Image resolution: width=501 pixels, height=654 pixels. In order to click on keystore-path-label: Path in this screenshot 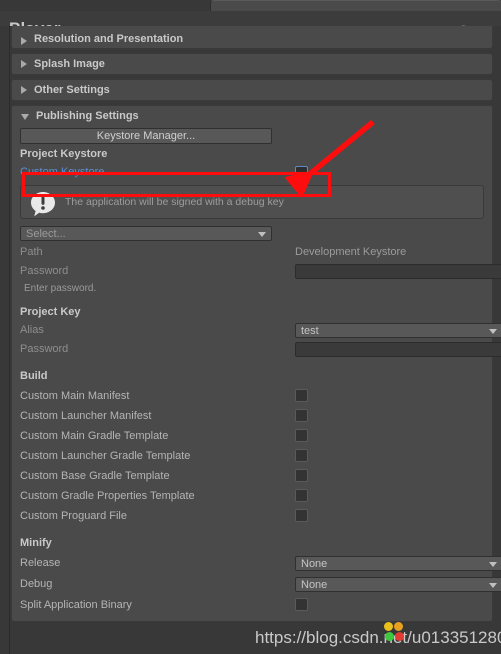, I will do `click(31, 252)`.